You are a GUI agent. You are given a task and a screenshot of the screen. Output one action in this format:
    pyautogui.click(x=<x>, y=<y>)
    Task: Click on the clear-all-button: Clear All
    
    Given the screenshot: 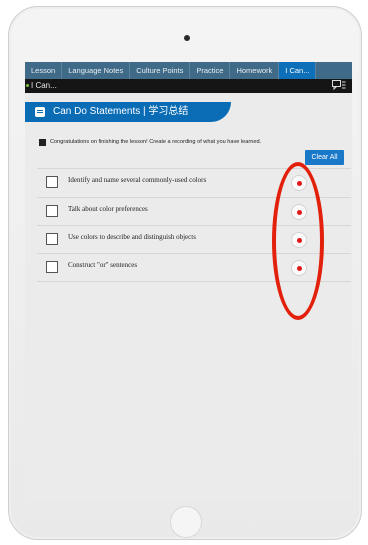 What is the action you would take?
    pyautogui.click(x=324, y=157)
    